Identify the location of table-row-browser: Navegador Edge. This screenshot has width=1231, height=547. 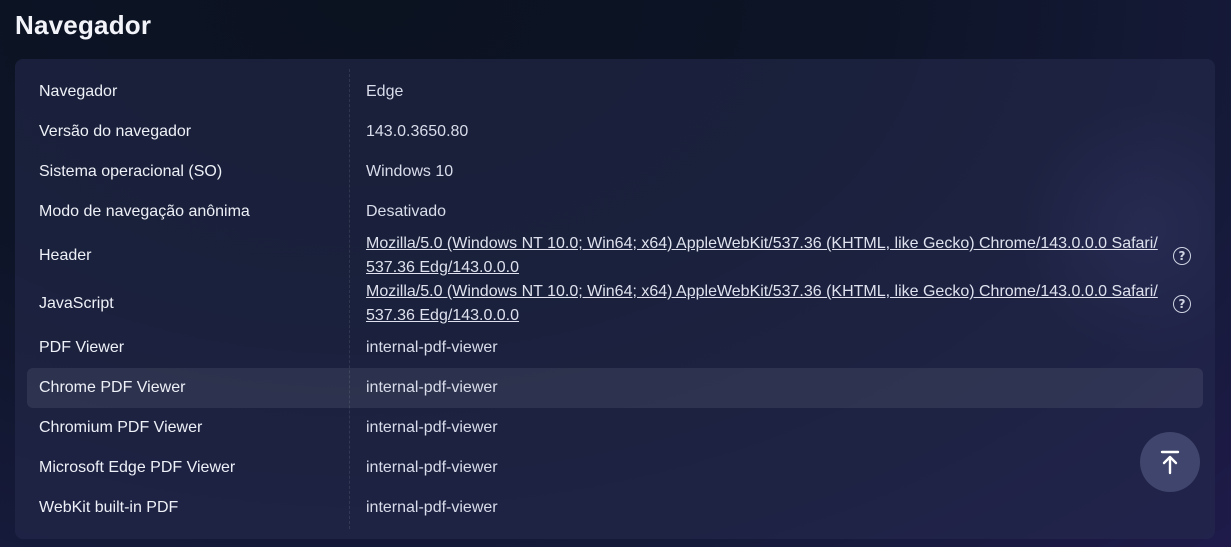
(615, 92).